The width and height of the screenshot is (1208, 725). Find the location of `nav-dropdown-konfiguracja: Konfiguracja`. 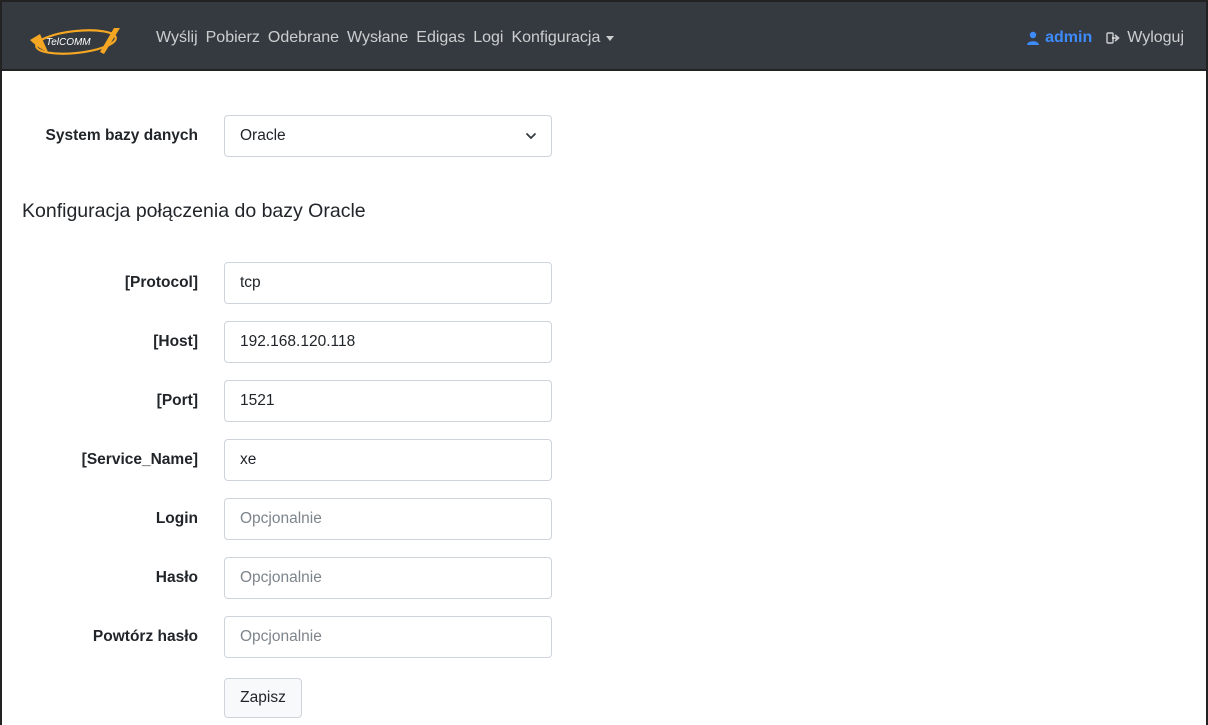

nav-dropdown-konfiguracja: Konfiguracja is located at coordinates (563, 37).